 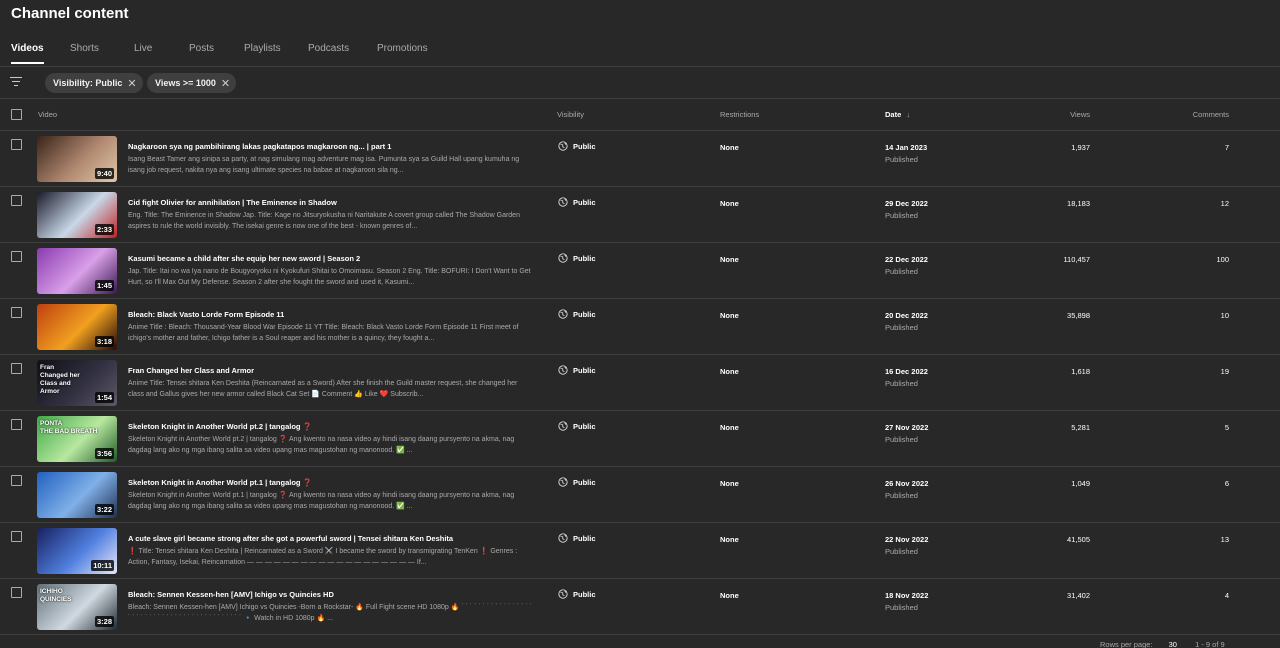 What do you see at coordinates (143, 48) in the screenshot?
I see `tab-live: Live` at bounding box center [143, 48].